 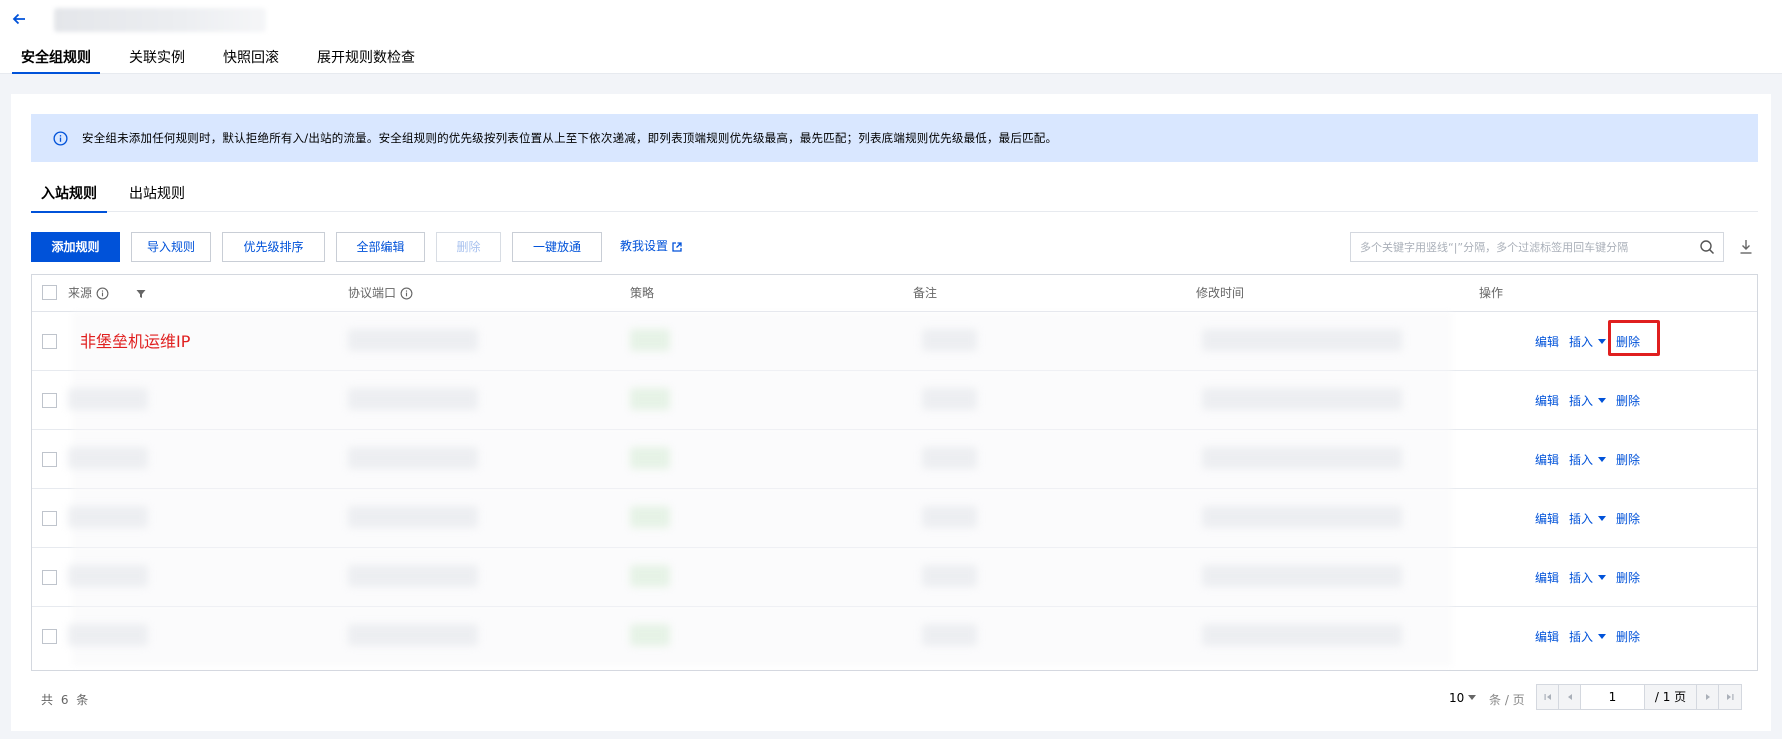 I want to click on import-rule-button: 导入规则, so click(x=171, y=247).